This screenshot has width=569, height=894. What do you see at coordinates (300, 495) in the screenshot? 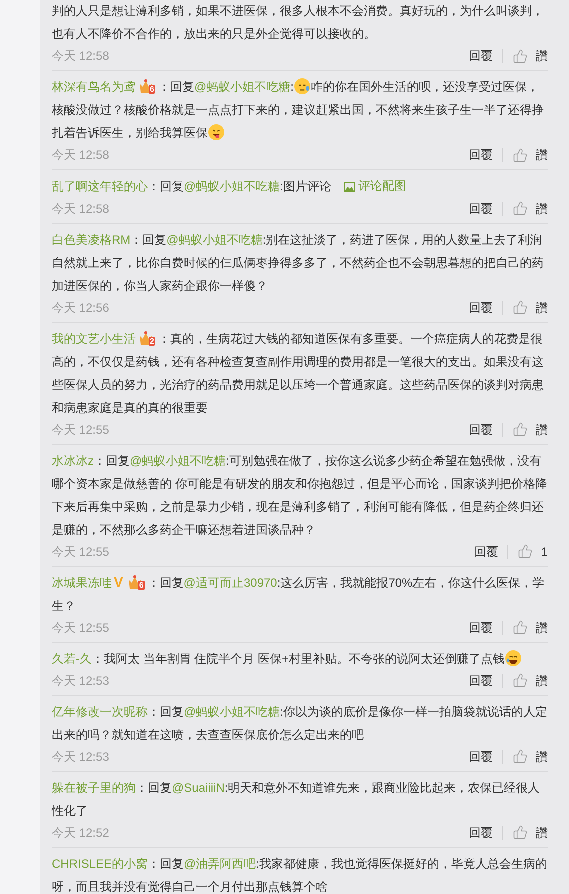
I see `comment-text: 水冰冰z：回复@蚂蚁小姐不吃糖:可别勉强在做了，按你这么说多少药企希望在勉强做，没有哪个资本家是做慈善的 你可能是有研发的朋友和你抱怨过，但是平心而论，国家谈判把价格降下来后再集中采购，之前是暴力少销，现在是薄利多销了，利润可能有降低，但是药企终归还是赚的，不然那么多药企干嘛还想着进国谈品种？` at bounding box center [300, 495].